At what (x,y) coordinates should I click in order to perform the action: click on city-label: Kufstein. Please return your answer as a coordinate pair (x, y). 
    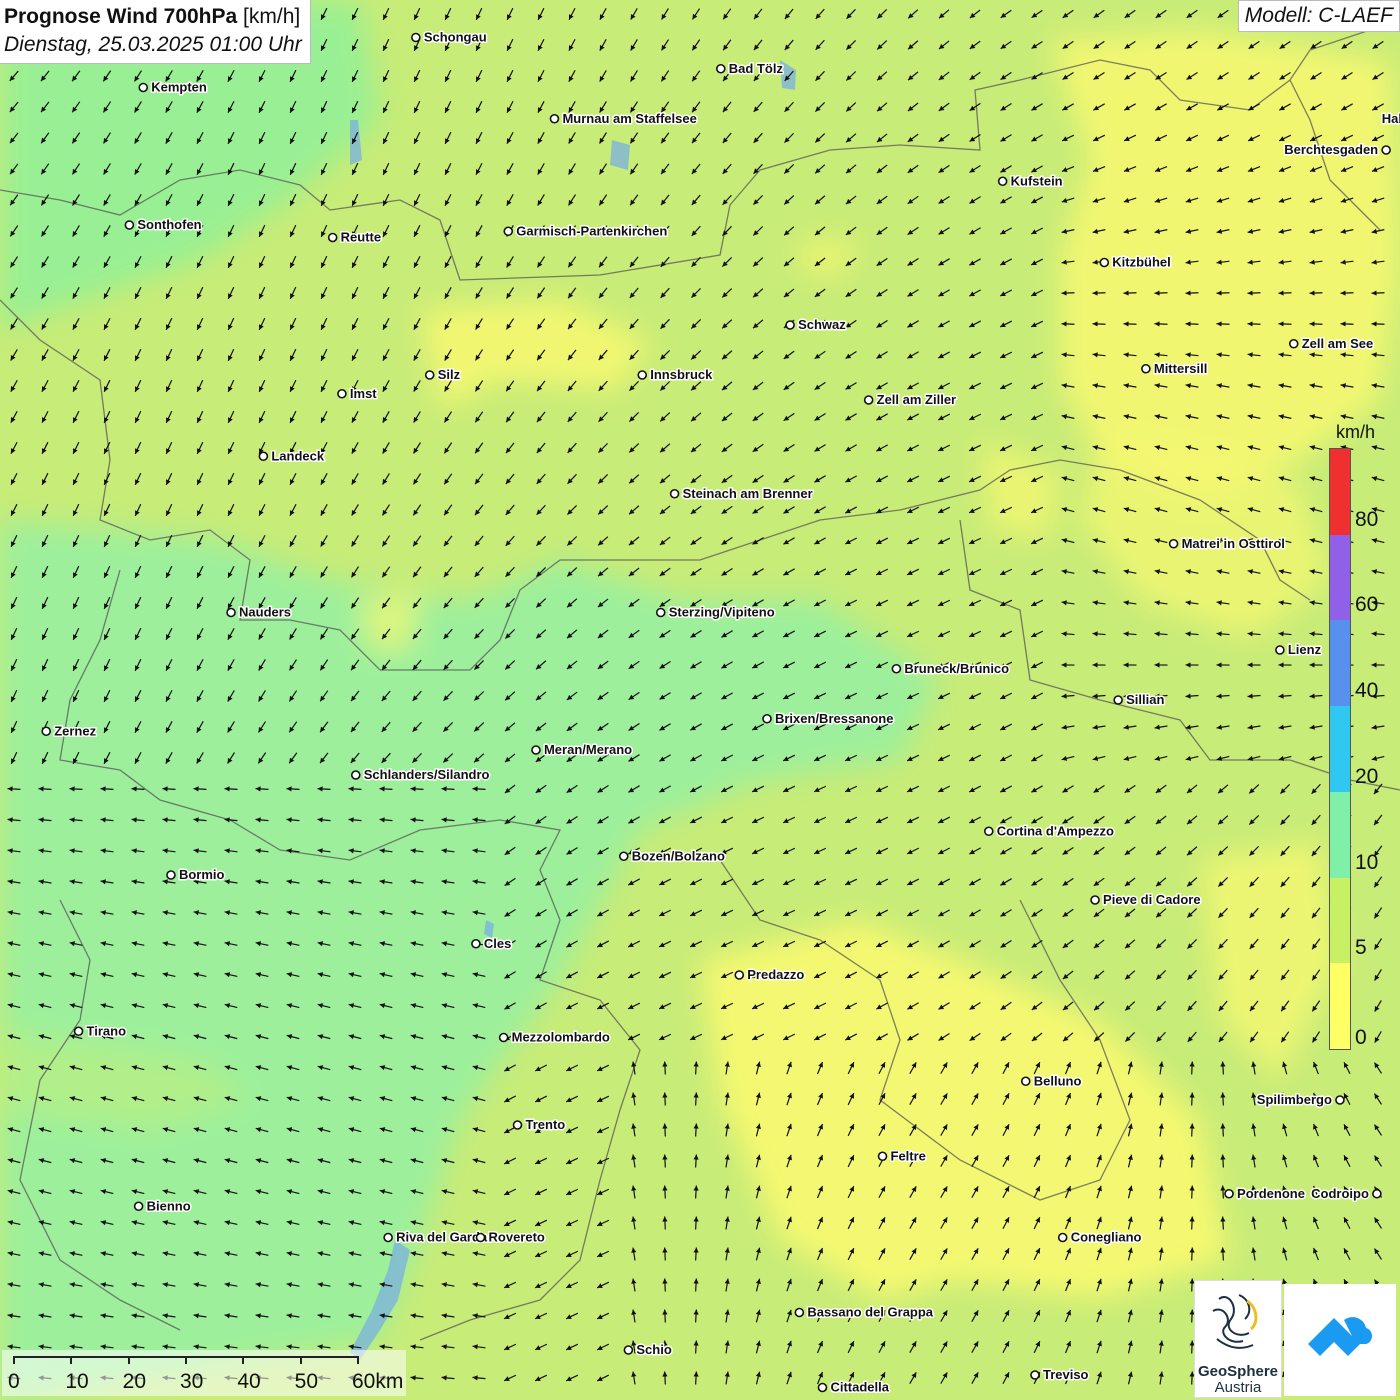
    Looking at the image, I should click on (1037, 180).